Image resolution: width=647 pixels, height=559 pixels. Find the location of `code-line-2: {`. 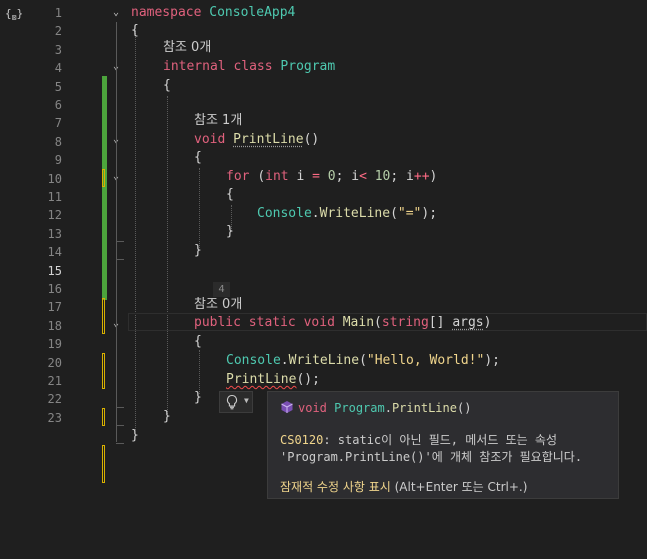

code-line-2: { is located at coordinates (135, 31).